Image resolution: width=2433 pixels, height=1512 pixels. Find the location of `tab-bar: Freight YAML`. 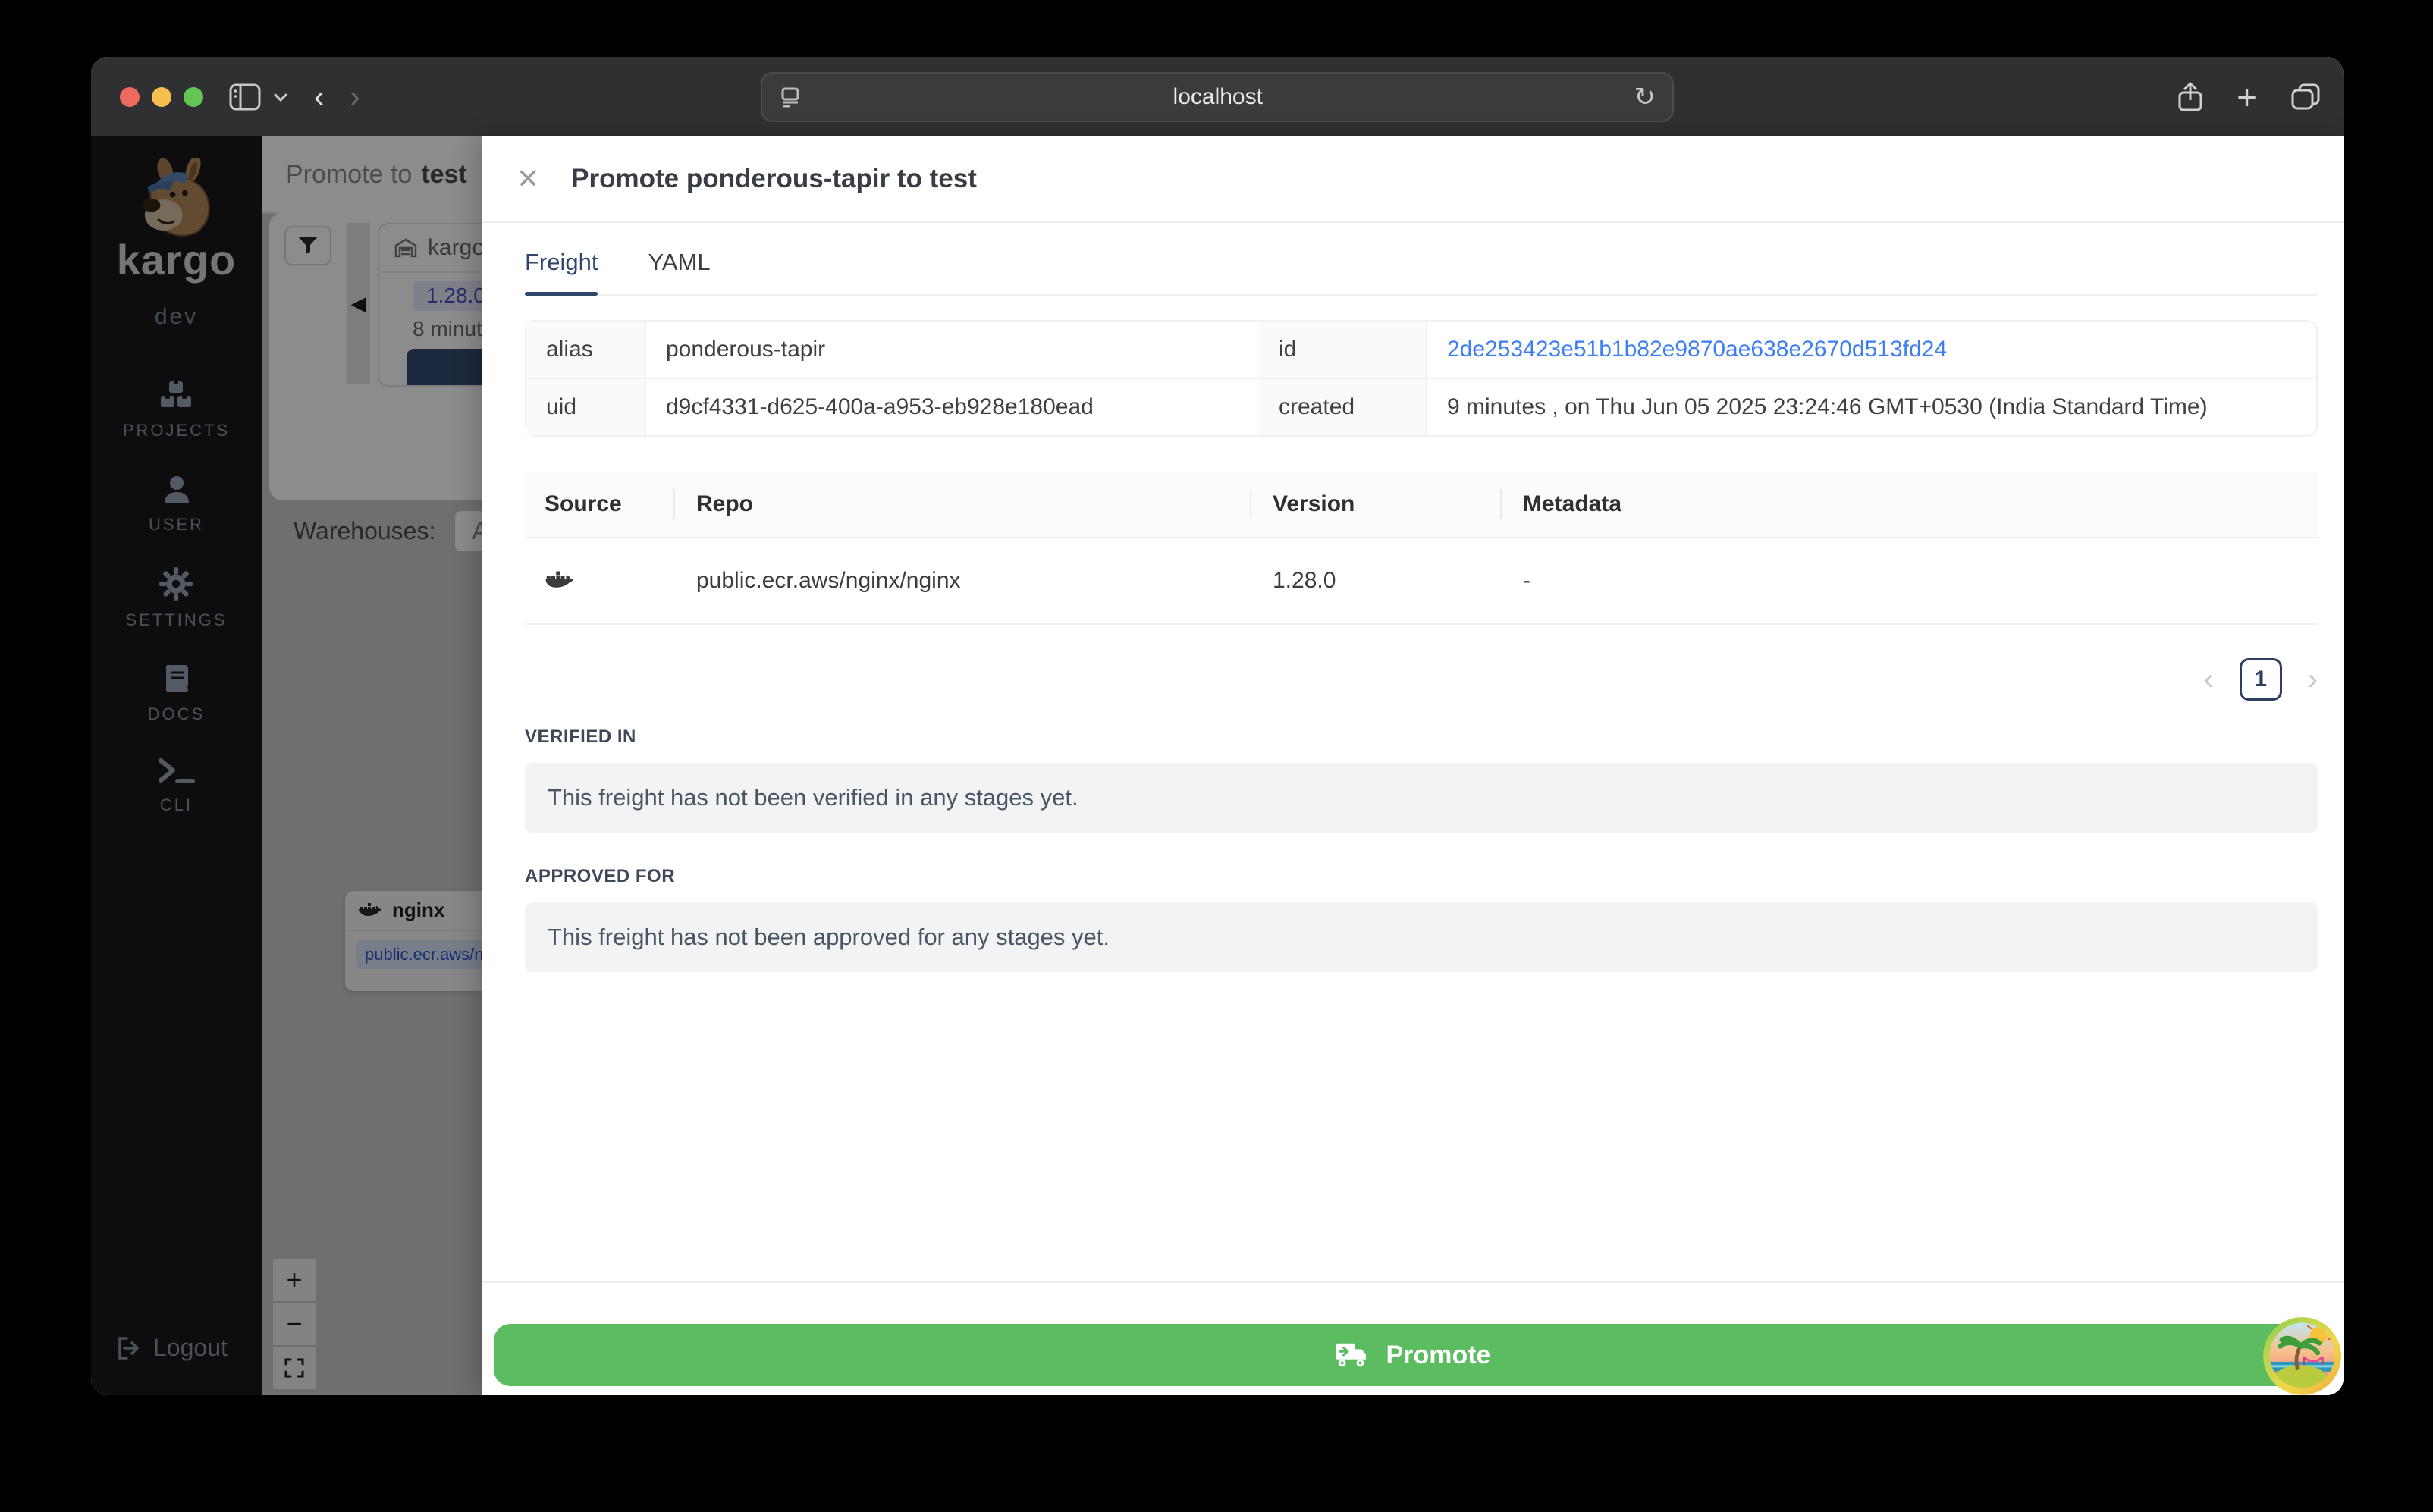

tab-bar: Freight YAML is located at coordinates (1421, 272).